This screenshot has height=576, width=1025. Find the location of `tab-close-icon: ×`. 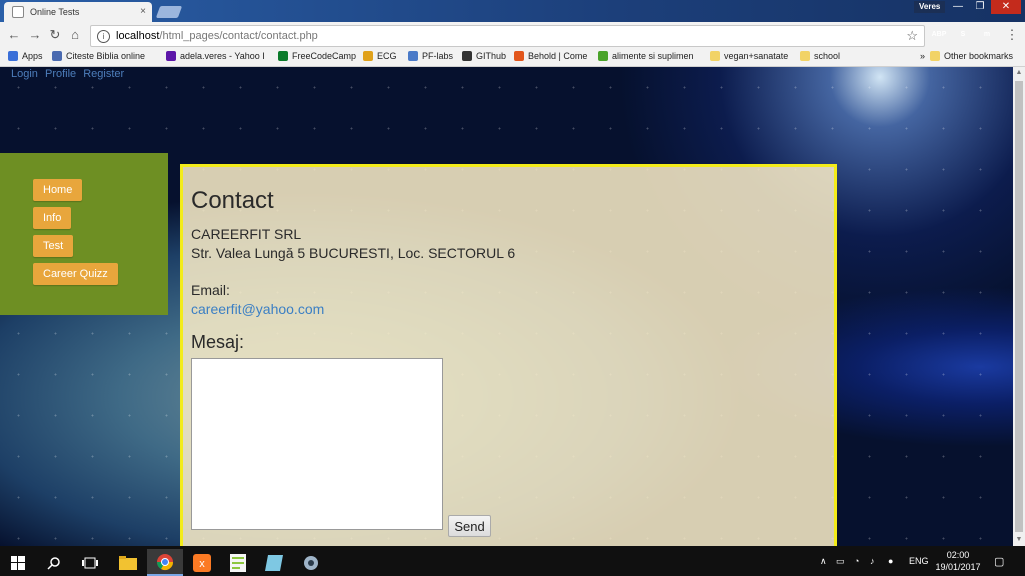

tab-close-icon: × is located at coordinates (143, 11).